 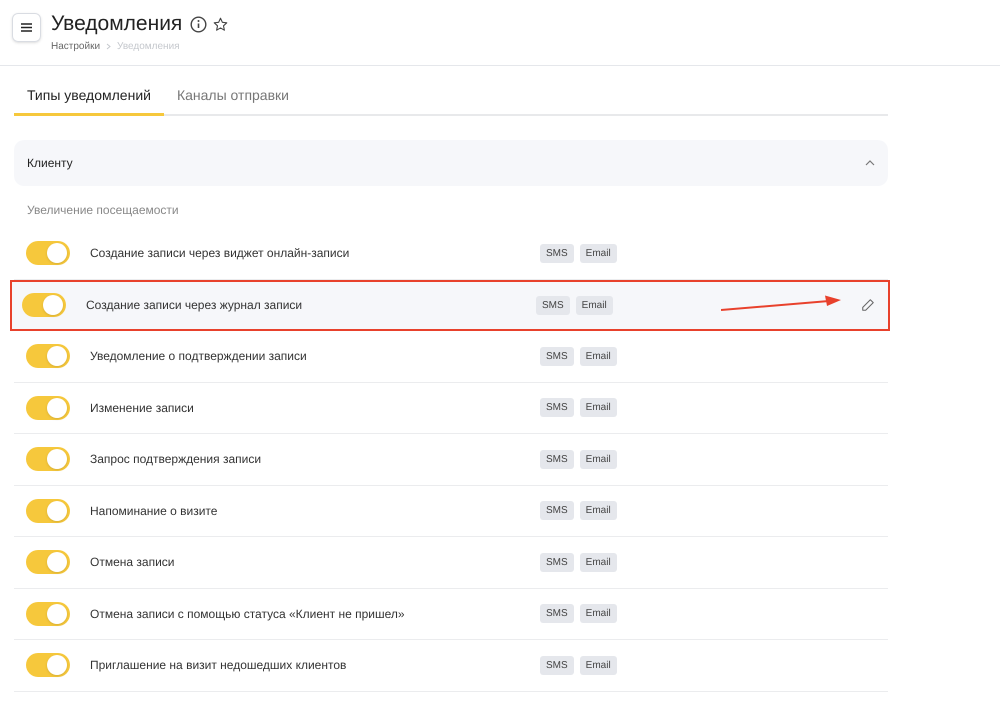 What do you see at coordinates (116, 24) in the screenshot?
I see `page-title: Уведомления` at bounding box center [116, 24].